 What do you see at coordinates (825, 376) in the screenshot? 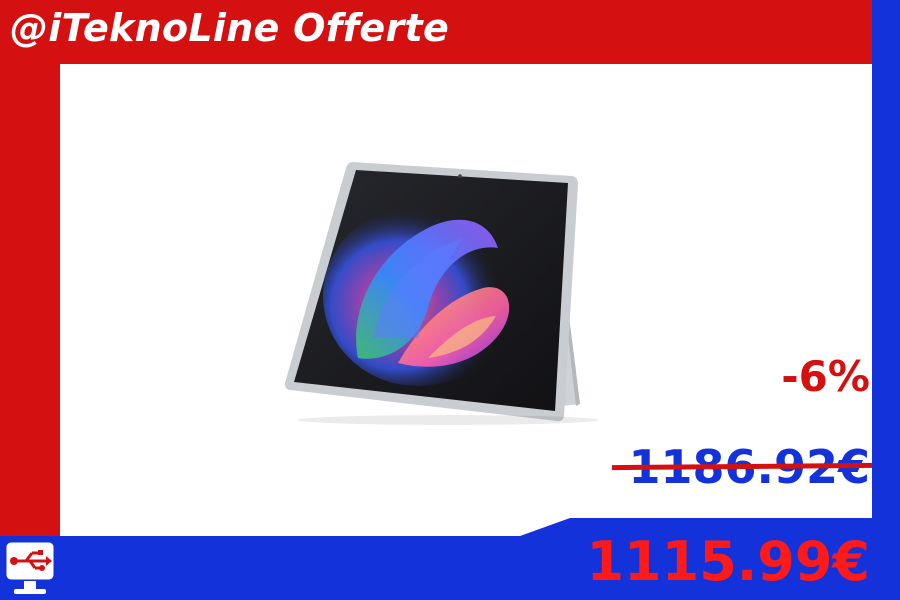
I see `discount-badge: -6%` at bounding box center [825, 376].